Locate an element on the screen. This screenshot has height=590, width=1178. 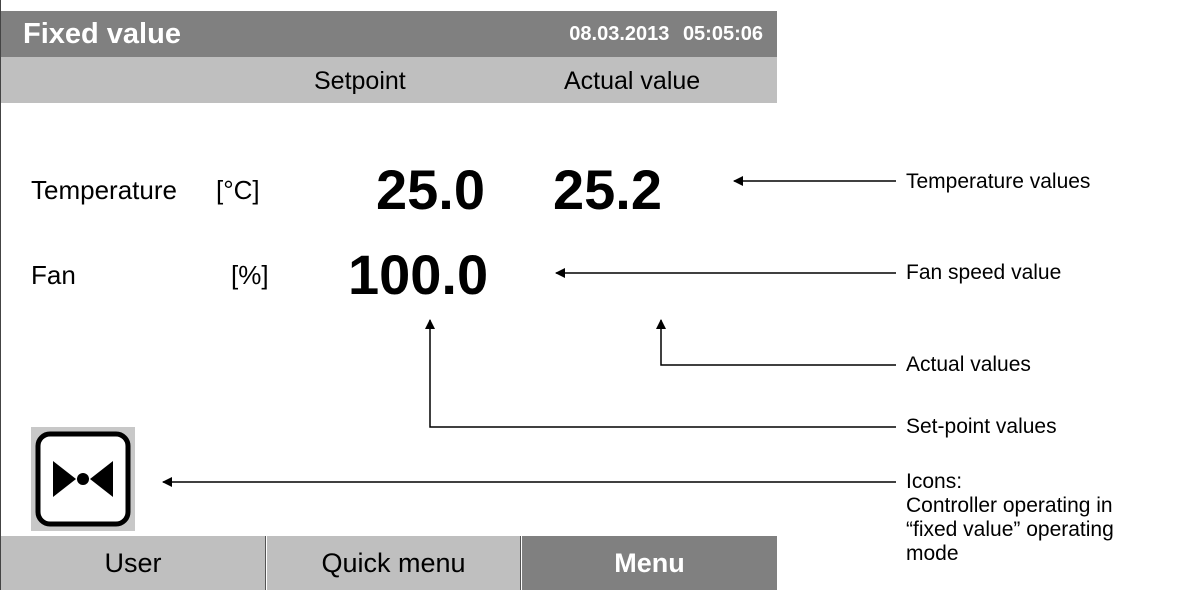
setpoint-values-arrow is located at coordinates (660, 373).